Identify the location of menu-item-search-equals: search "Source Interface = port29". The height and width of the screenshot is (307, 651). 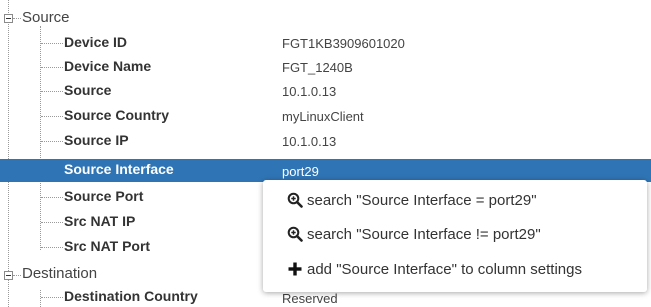
(412, 200).